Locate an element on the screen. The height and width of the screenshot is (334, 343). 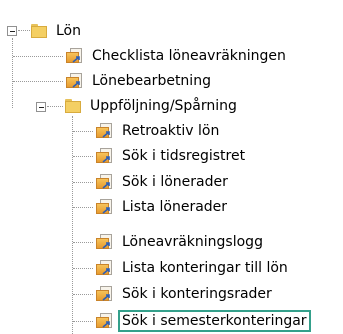
tree-node-label: Sök i konteringsrader is located at coordinates (197, 294).